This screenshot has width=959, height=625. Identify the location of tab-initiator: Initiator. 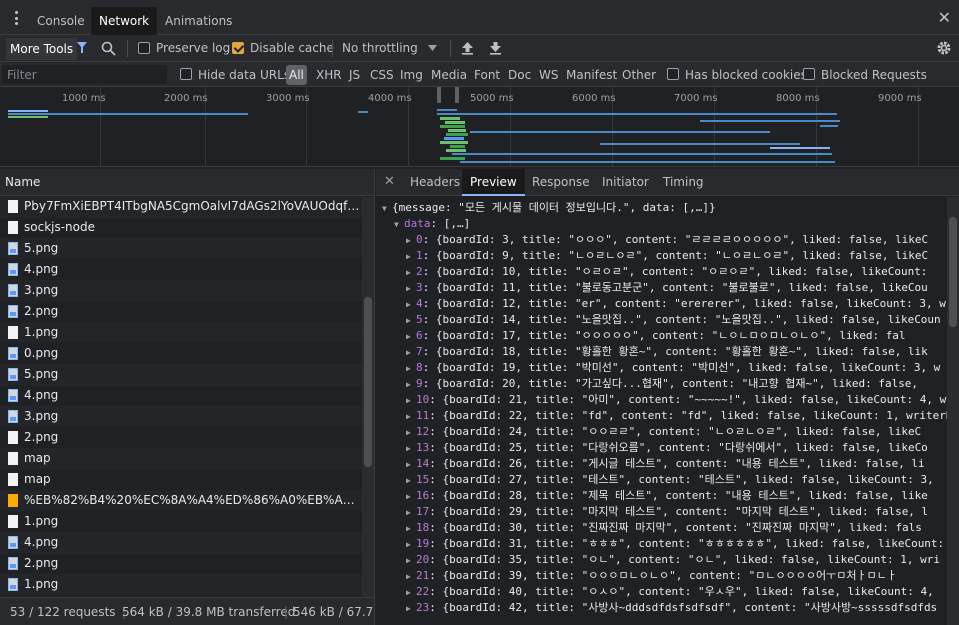
(625, 182).